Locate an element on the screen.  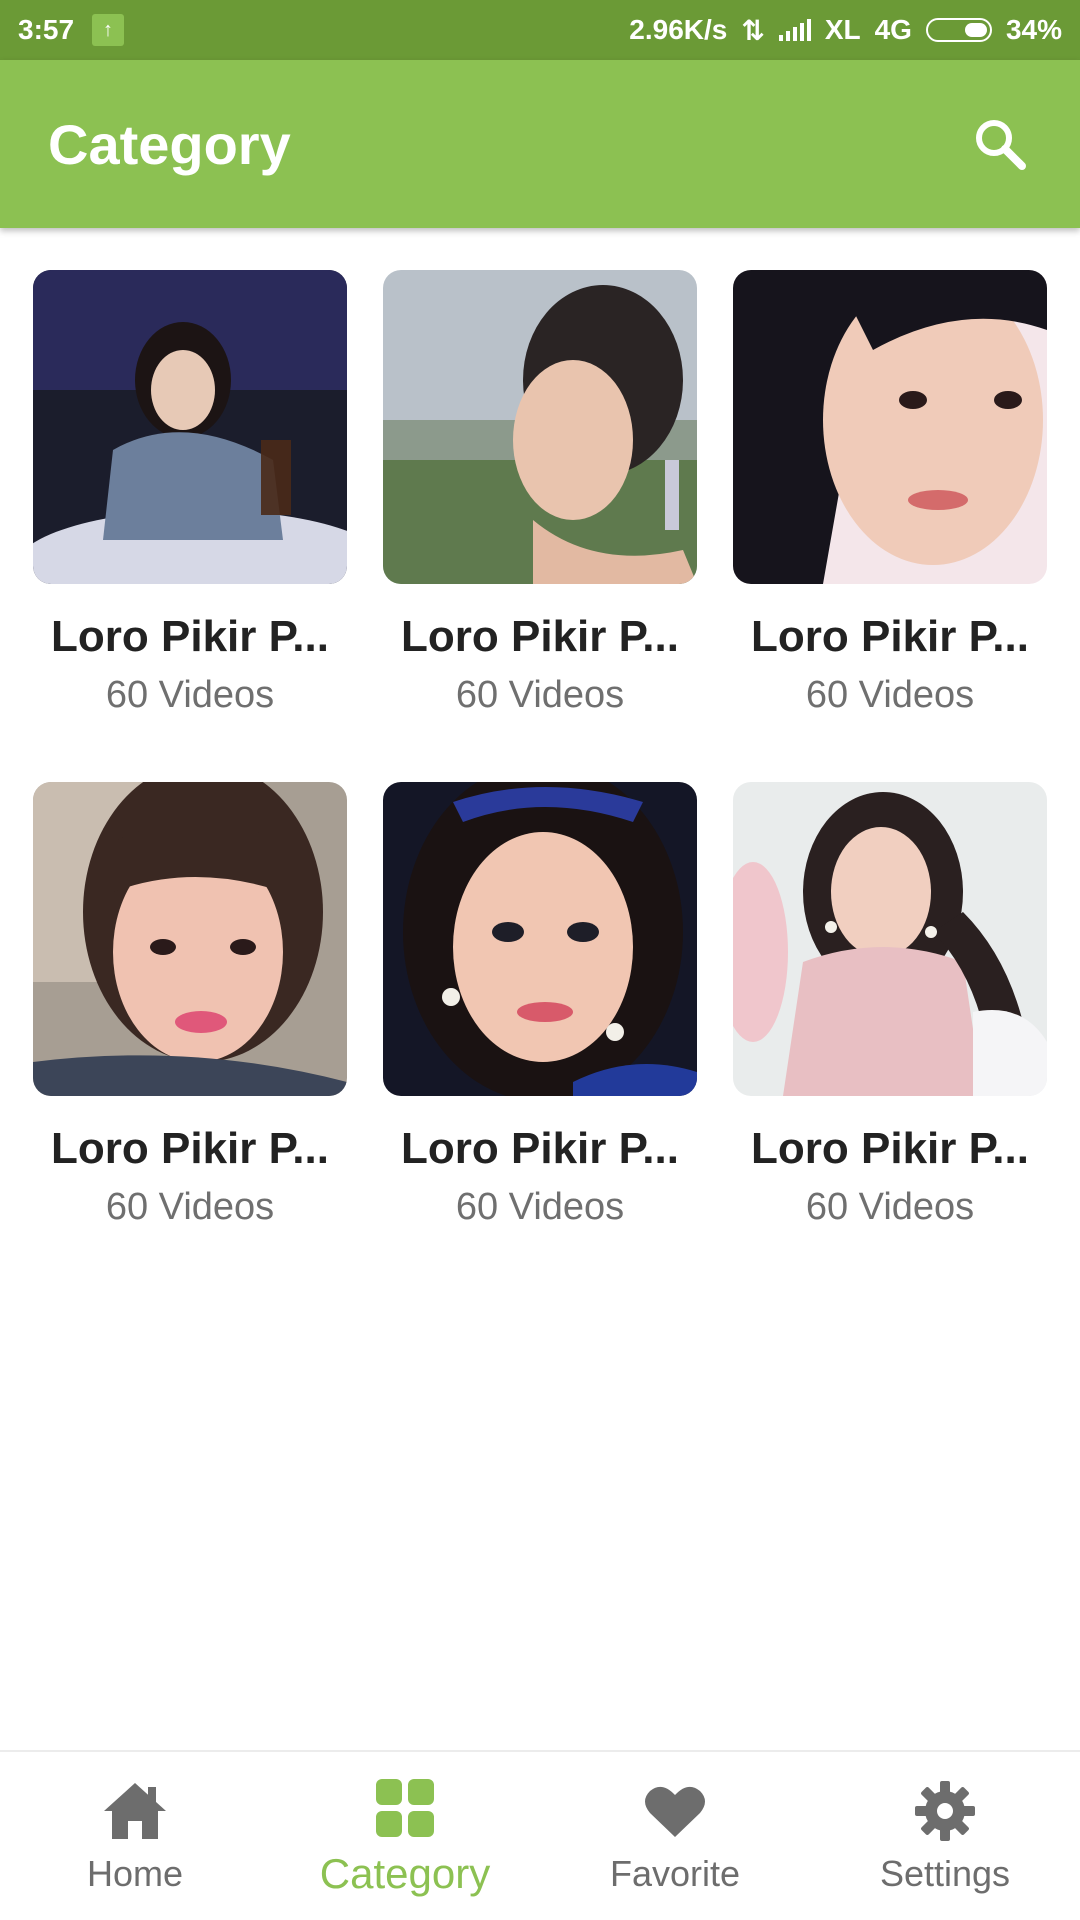
nav-item-settings: Settings is located at coordinates (945, 1836).